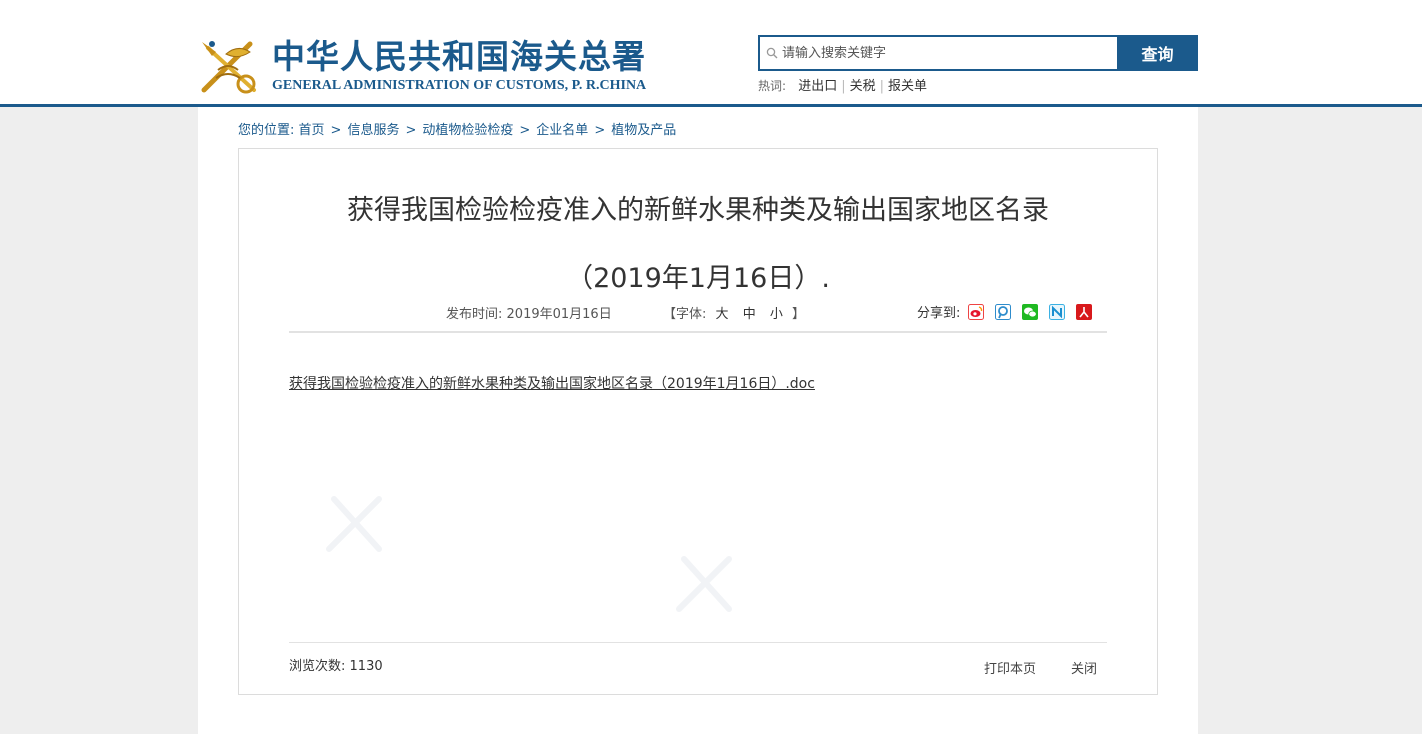  Describe the element at coordinates (1010, 667) in the screenshot. I see `print-page-link: 打印本页` at that location.